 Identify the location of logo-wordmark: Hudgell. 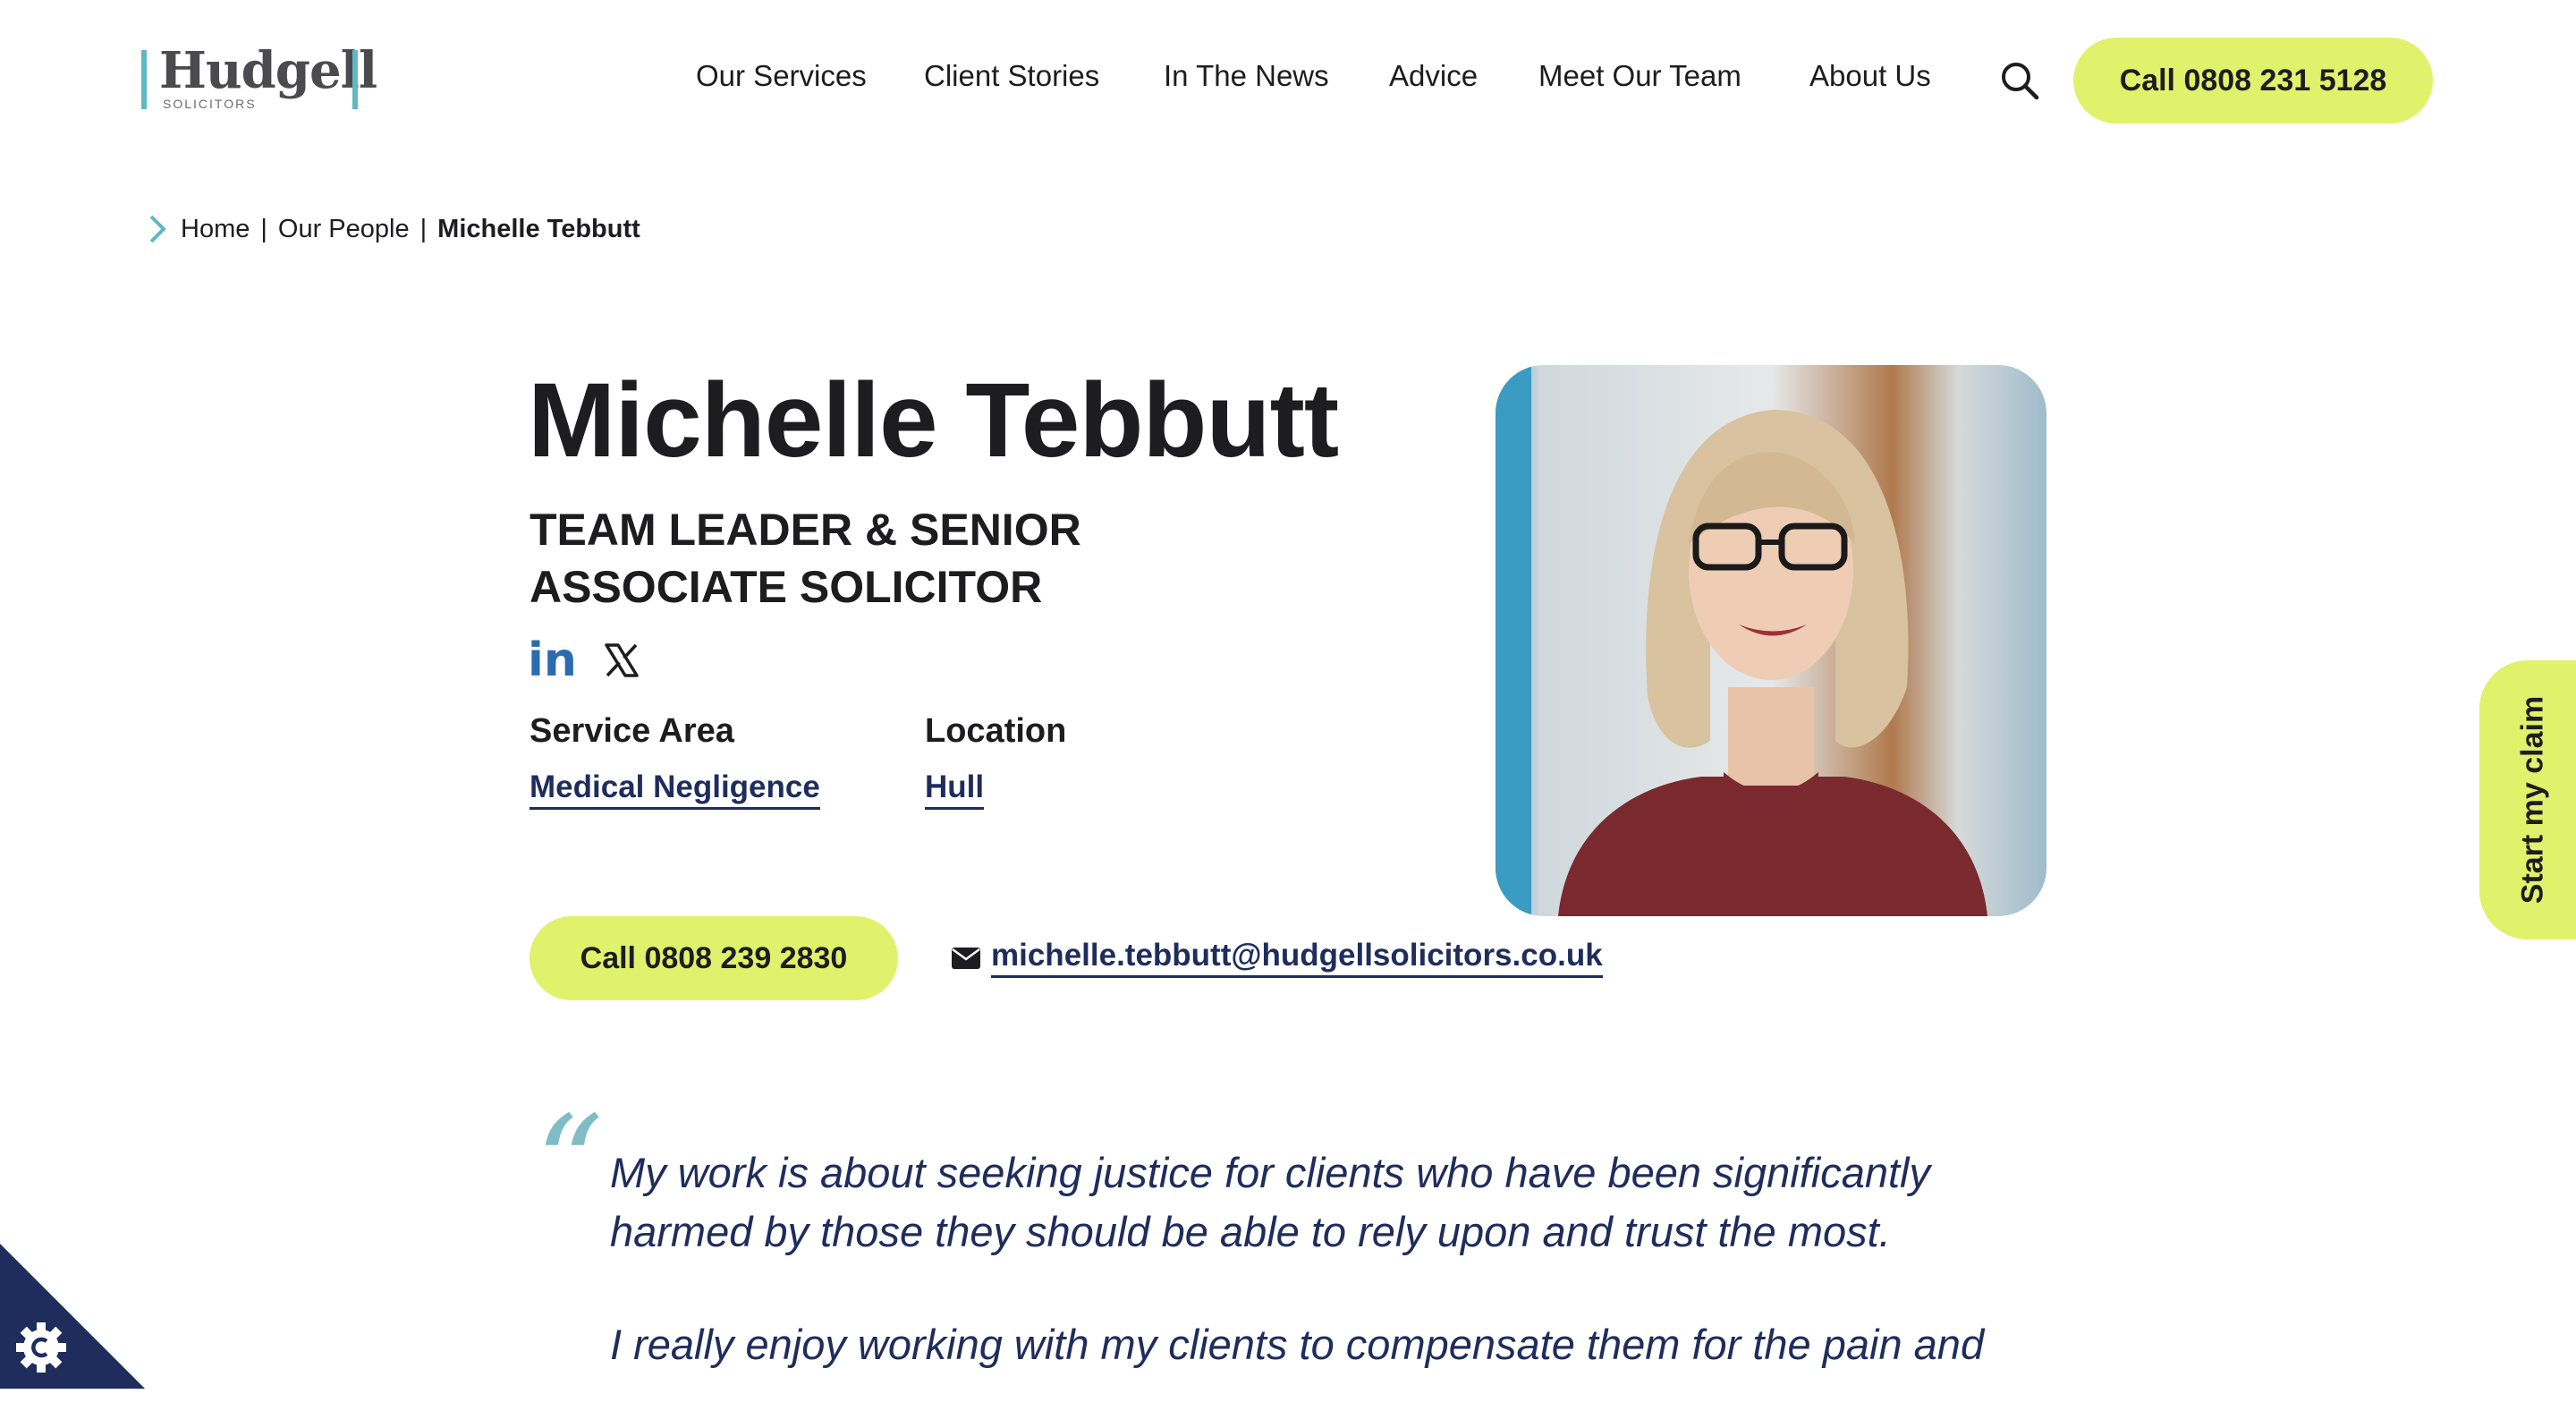
(268, 70).